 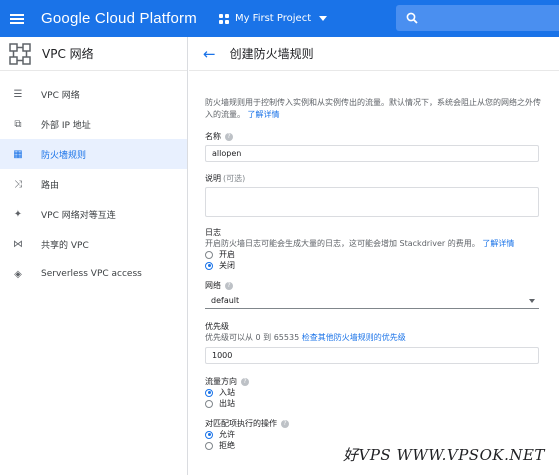 I want to click on action-deny-label: 拒绝, so click(x=227, y=445).